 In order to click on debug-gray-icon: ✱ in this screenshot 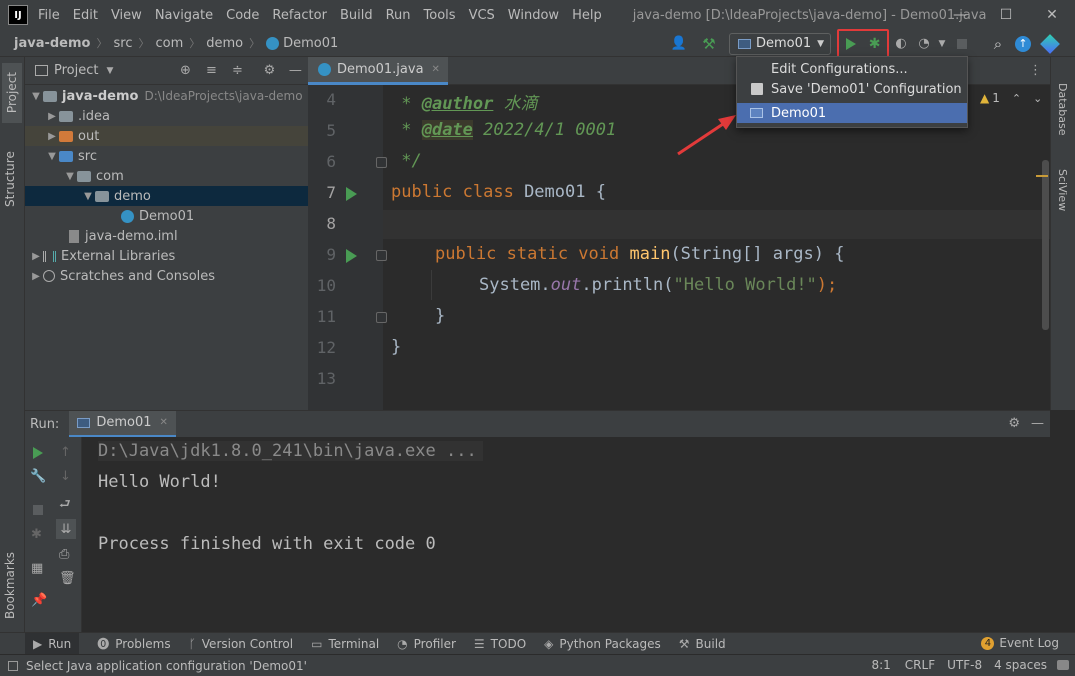, I will do `click(36, 534)`.